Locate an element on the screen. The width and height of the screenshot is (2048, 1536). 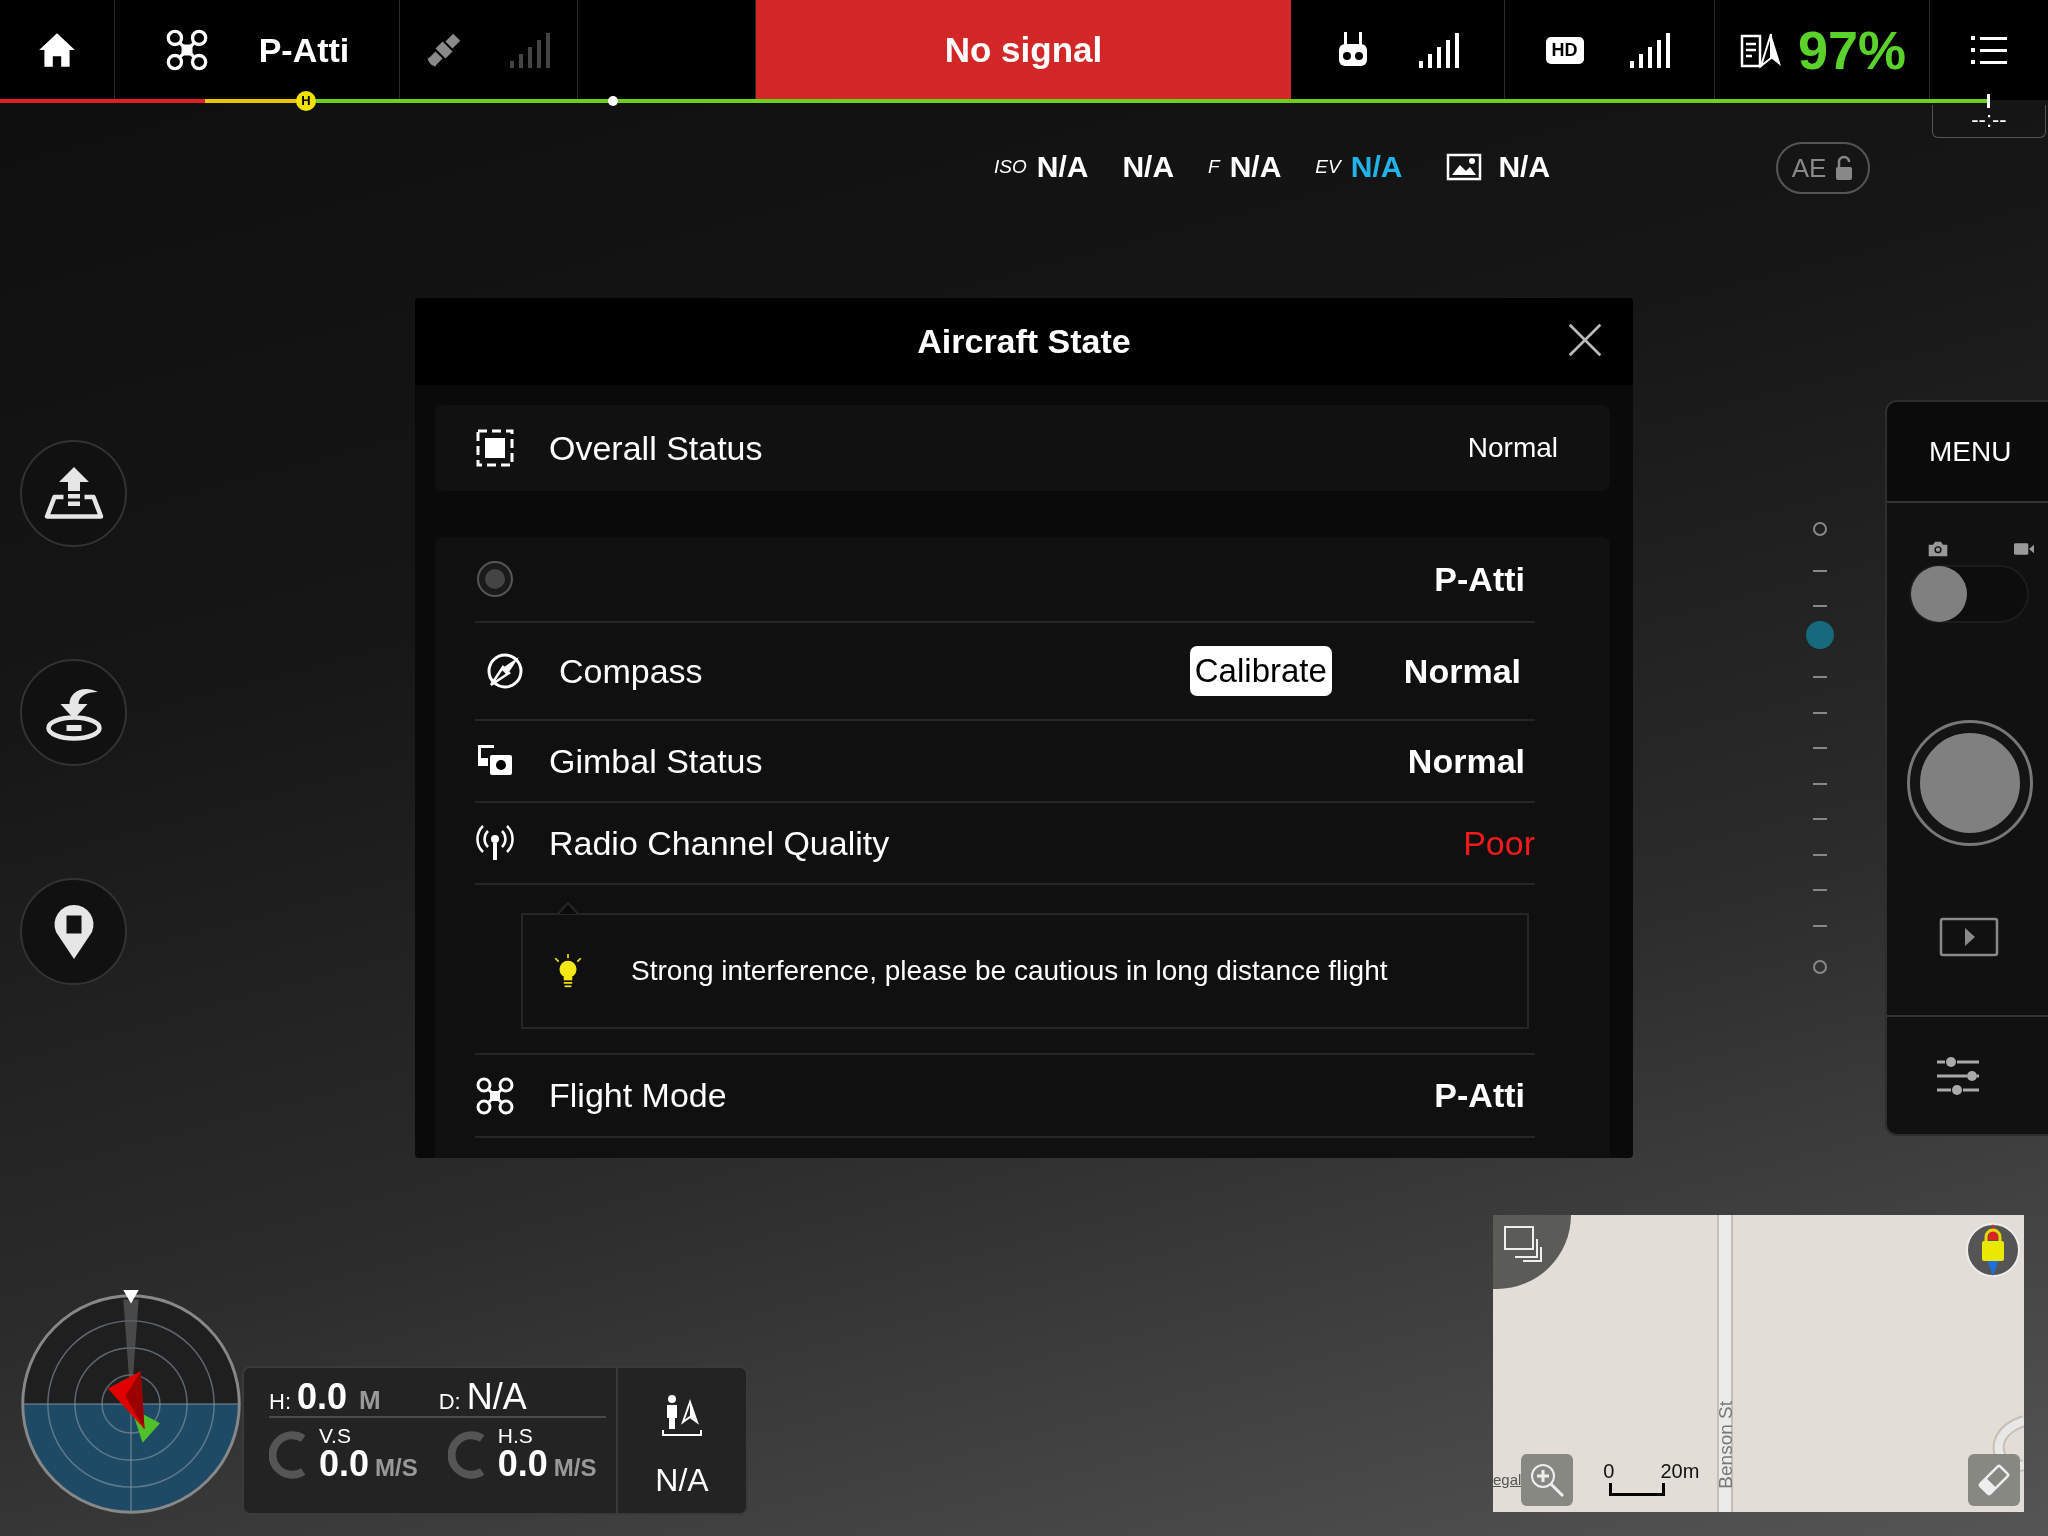
clear-button is located at coordinates (1994, 1480).